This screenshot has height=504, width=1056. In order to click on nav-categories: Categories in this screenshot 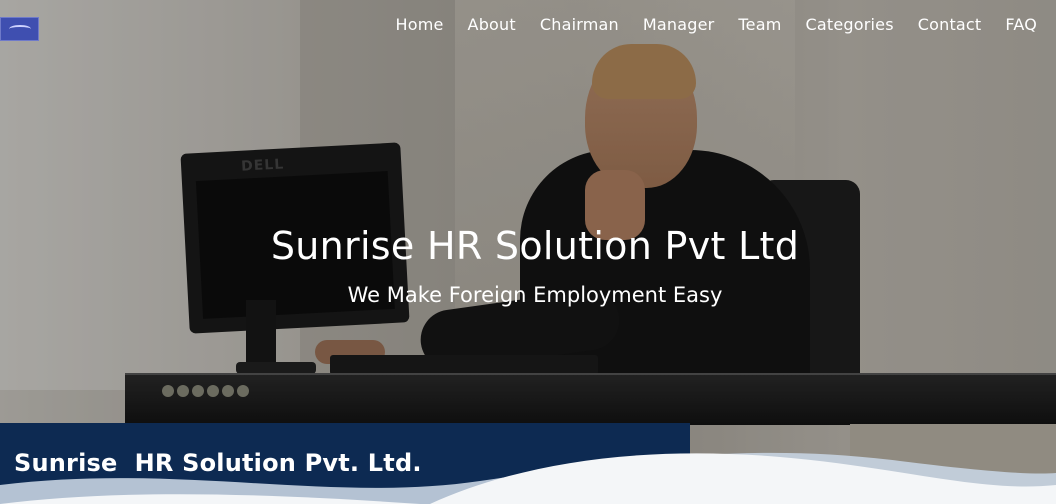, I will do `click(850, 25)`.